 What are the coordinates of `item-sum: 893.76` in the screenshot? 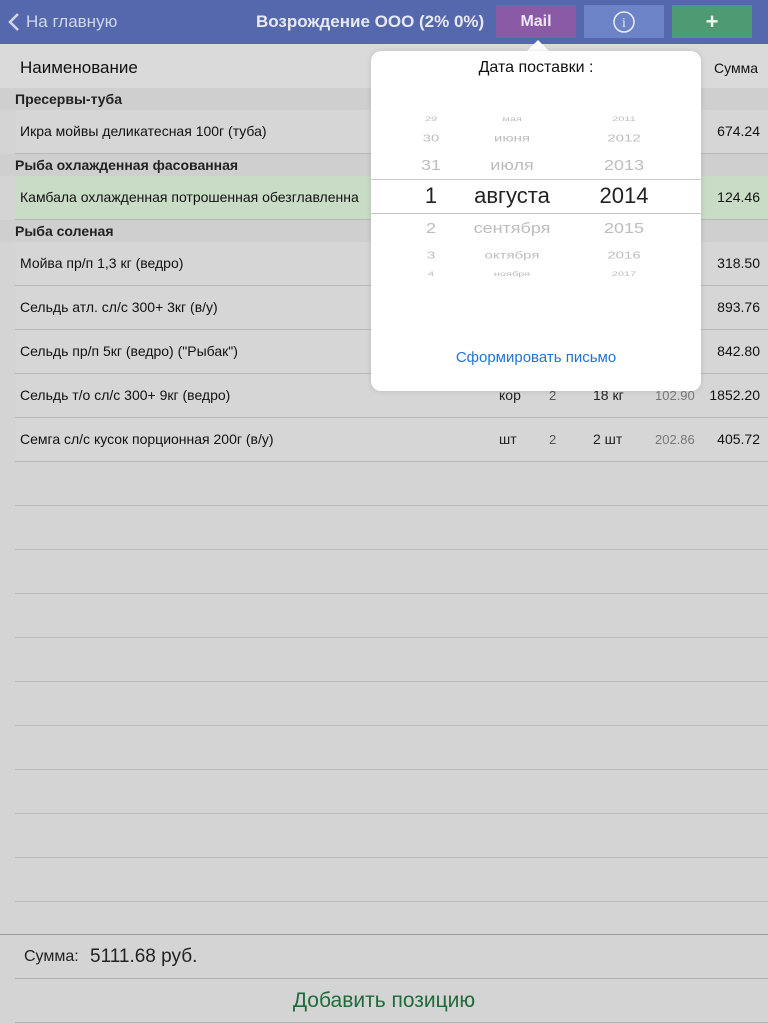 It's located at (738, 307).